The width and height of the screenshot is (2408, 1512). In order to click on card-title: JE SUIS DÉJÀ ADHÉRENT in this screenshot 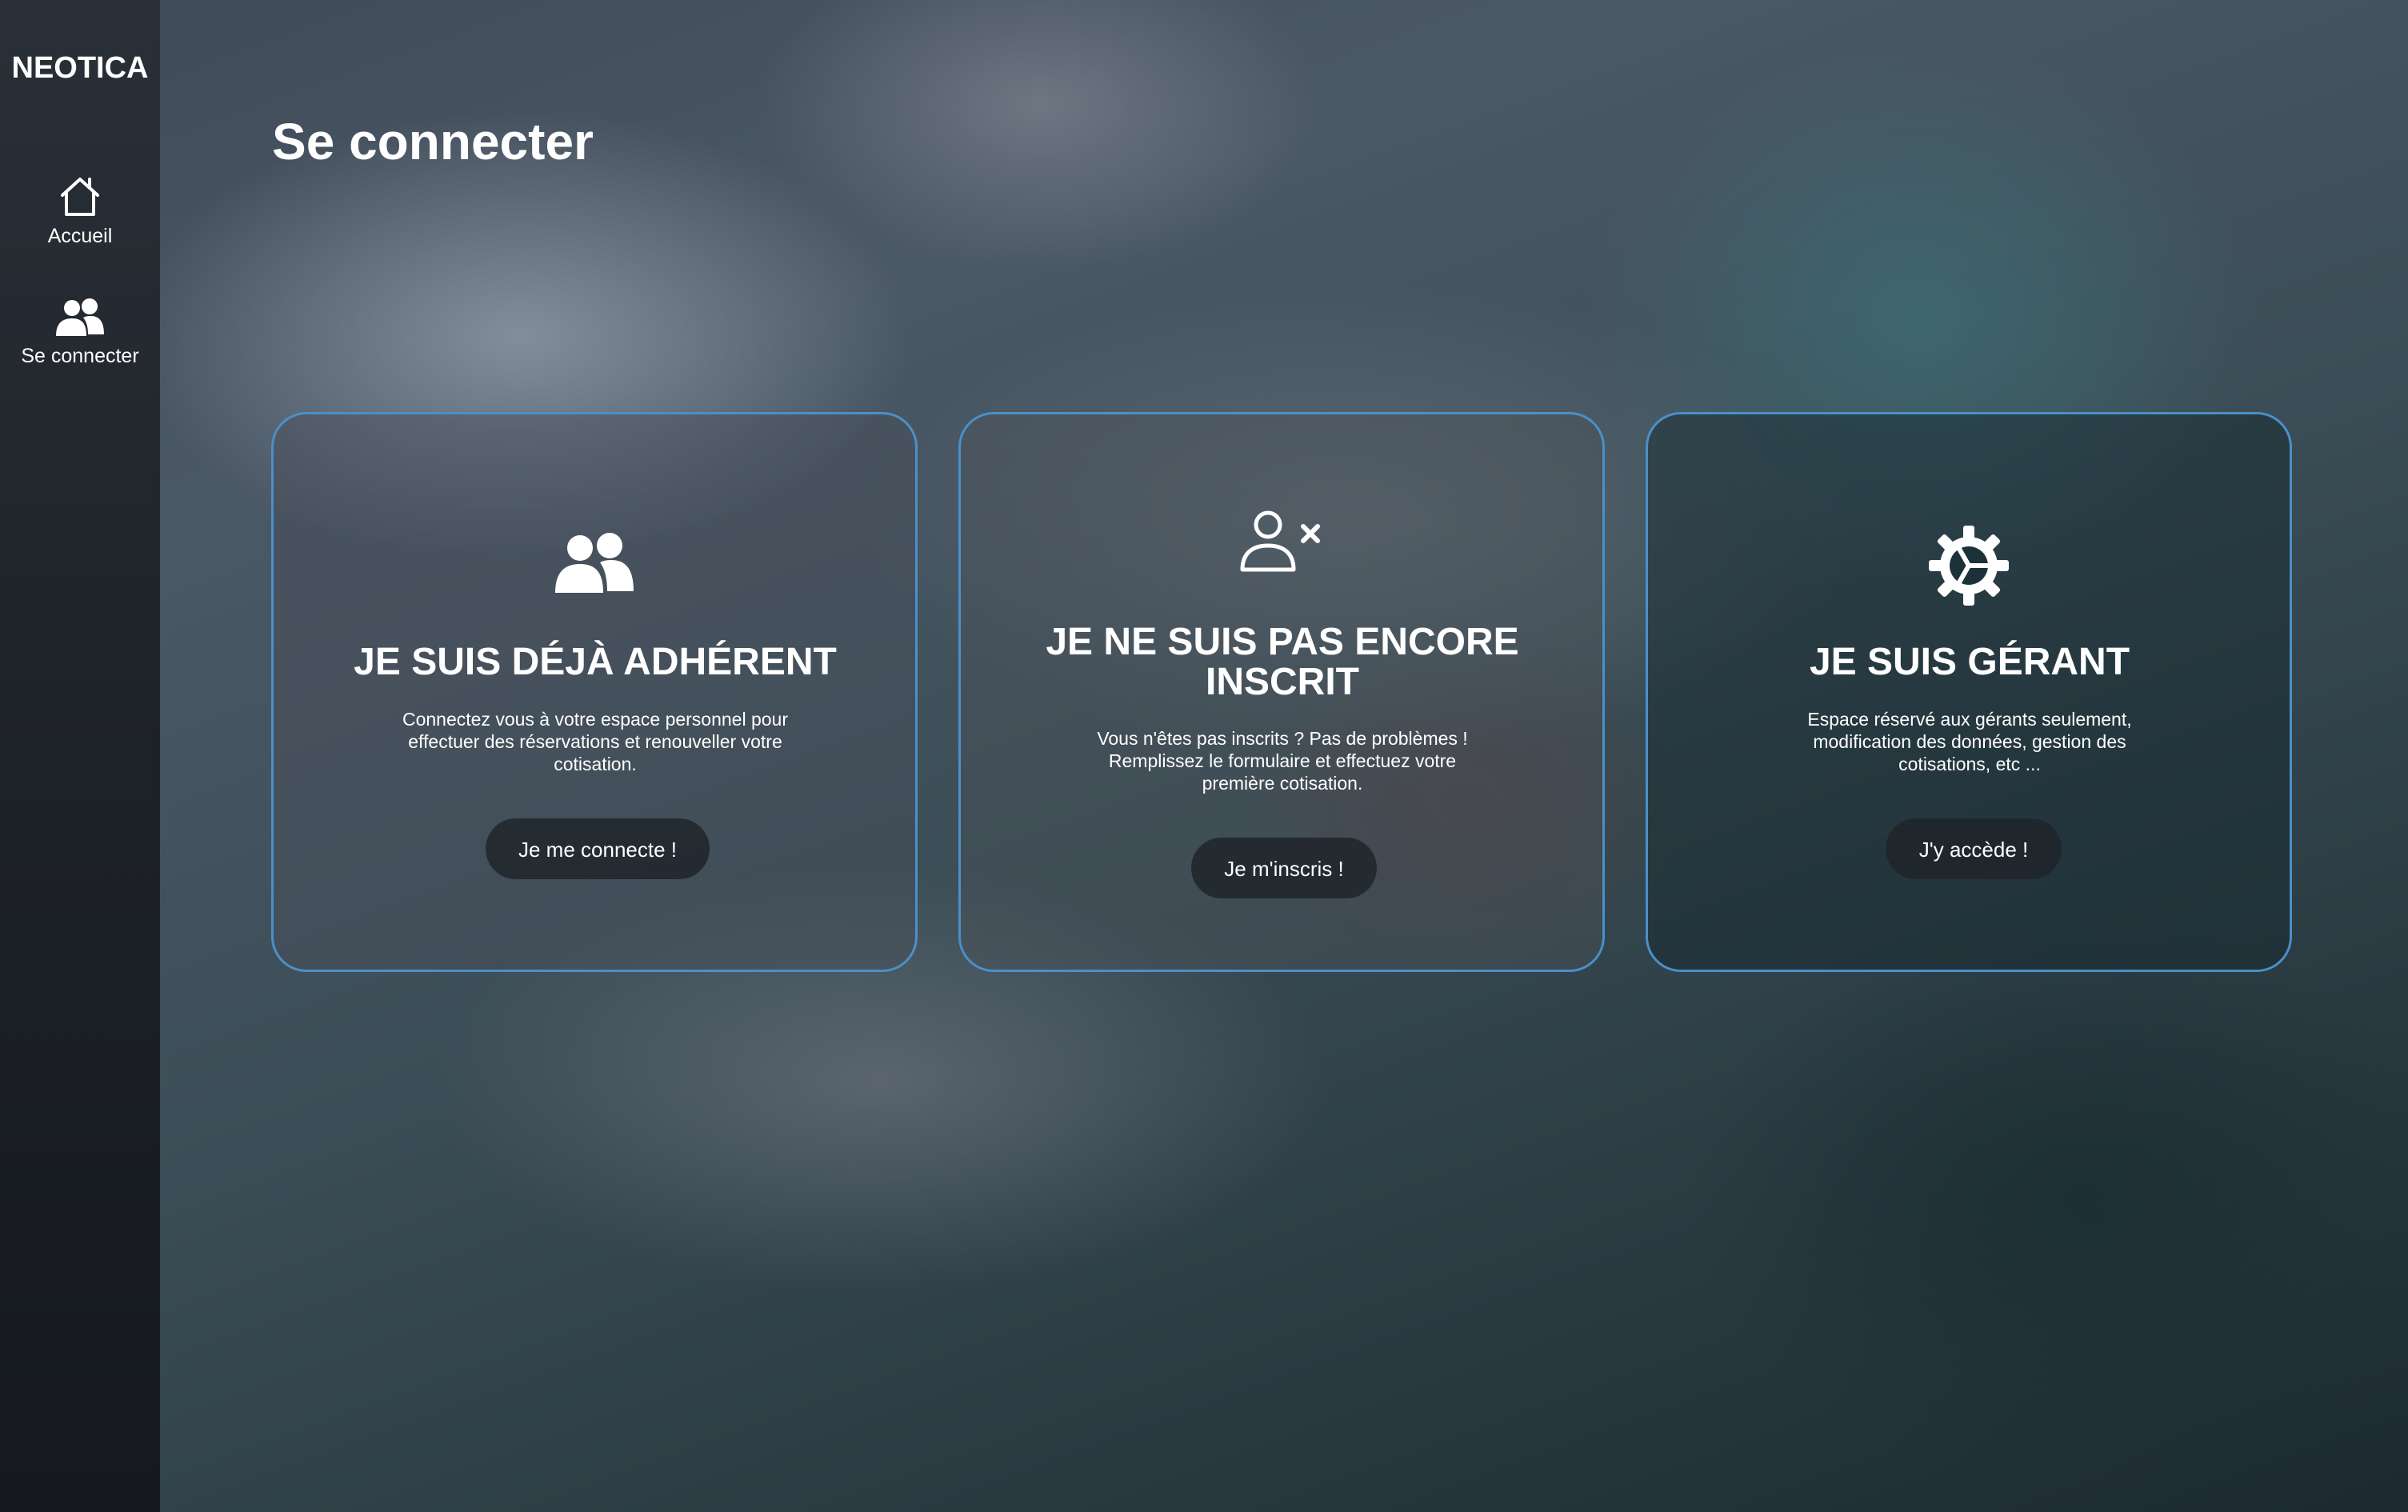, I will do `click(595, 662)`.